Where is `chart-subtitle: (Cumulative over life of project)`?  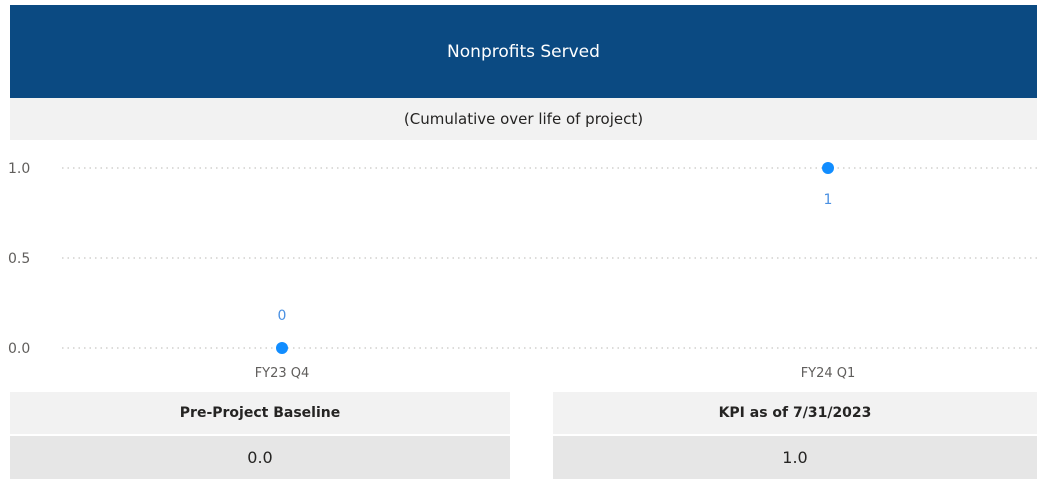
chart-subtitle: (Cumulative over life of project) is located at coordinates (523, 119).